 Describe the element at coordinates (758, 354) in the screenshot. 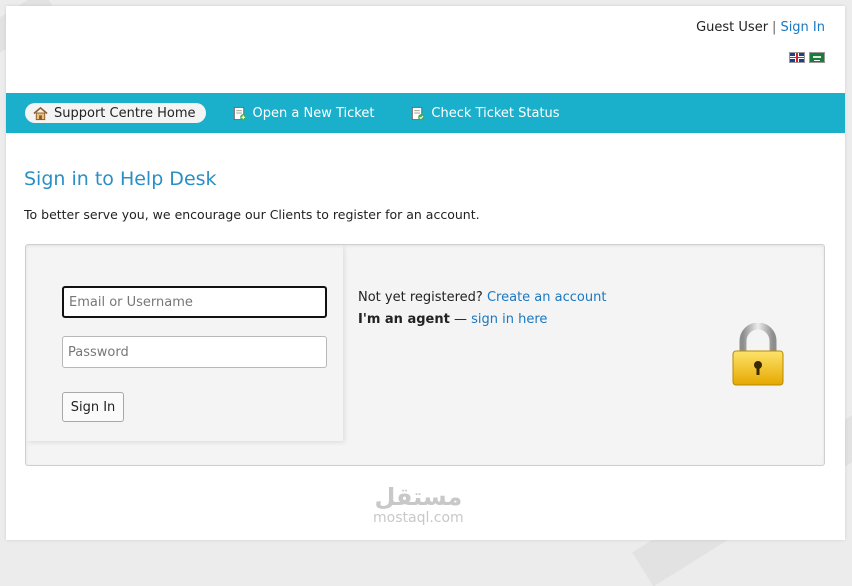

I see `padlock-icon` at that location.